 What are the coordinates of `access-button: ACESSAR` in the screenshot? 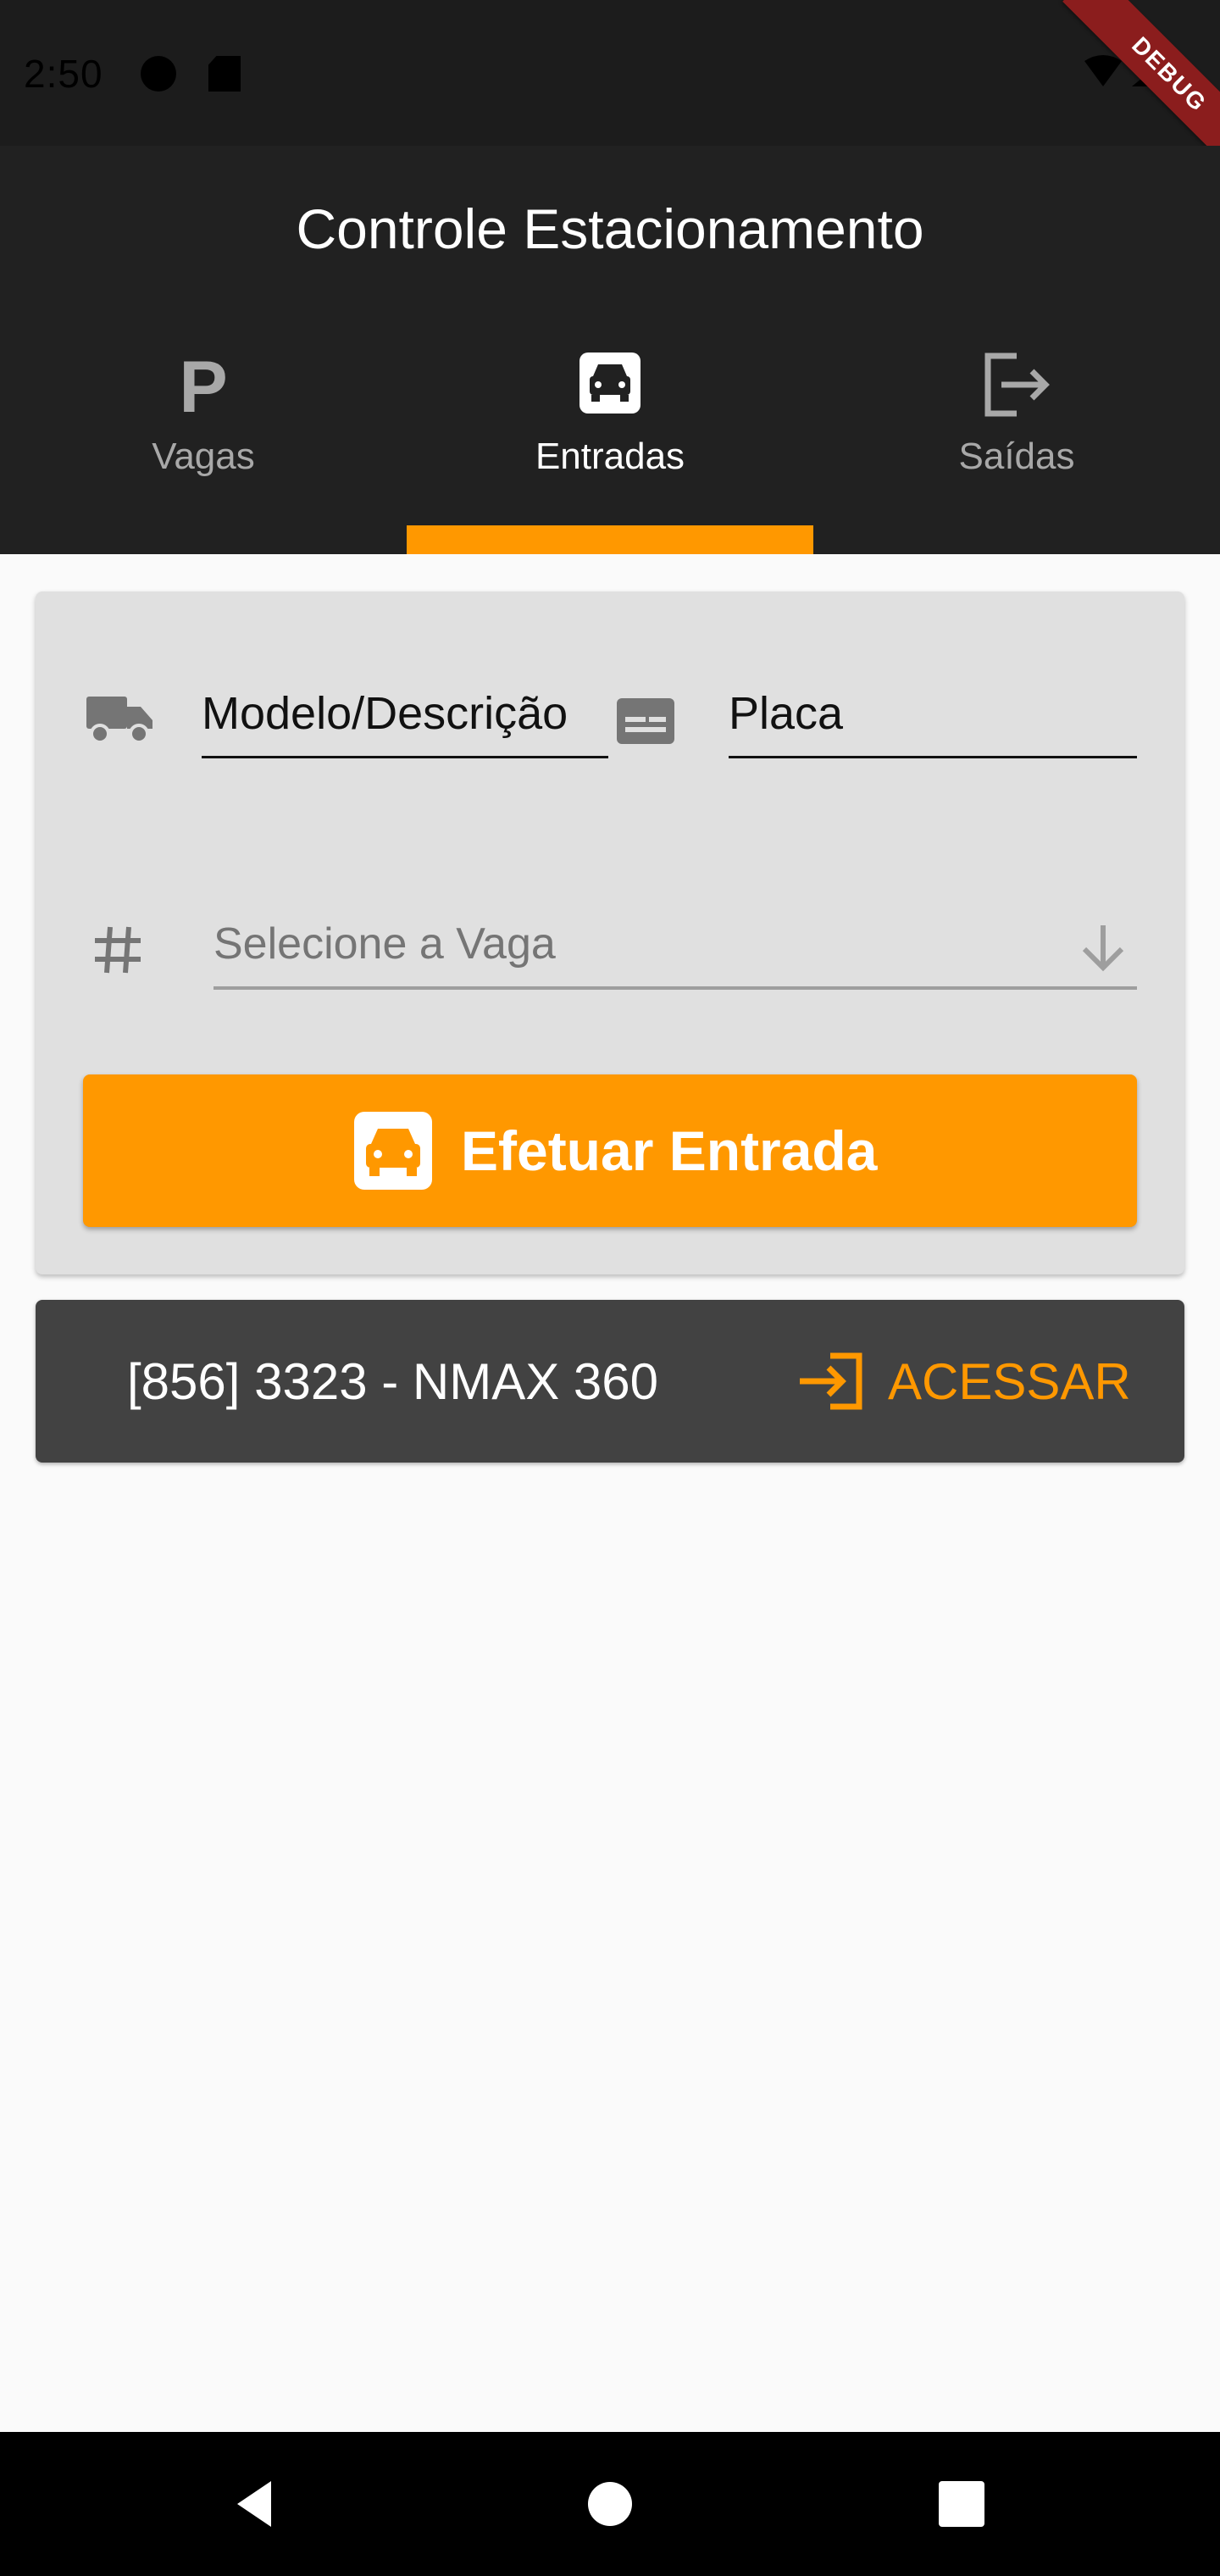 It's located at (967, 1381).